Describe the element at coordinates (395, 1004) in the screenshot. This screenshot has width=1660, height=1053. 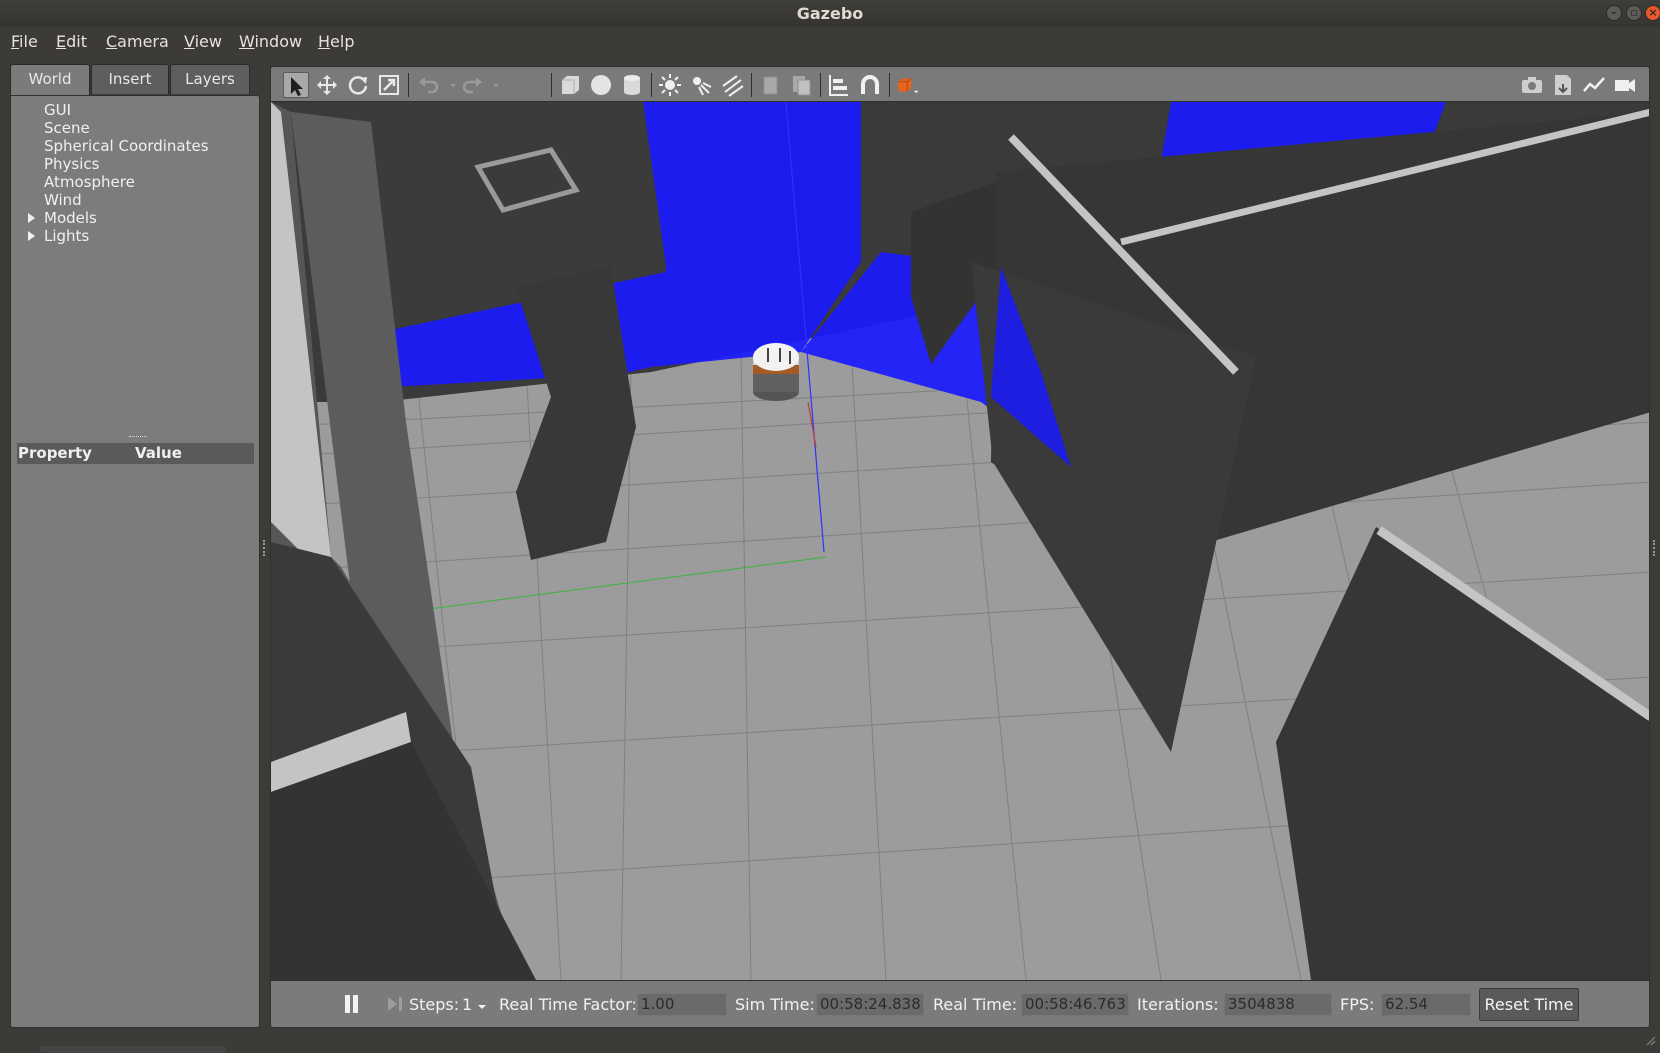
I see `step-button` at that location.